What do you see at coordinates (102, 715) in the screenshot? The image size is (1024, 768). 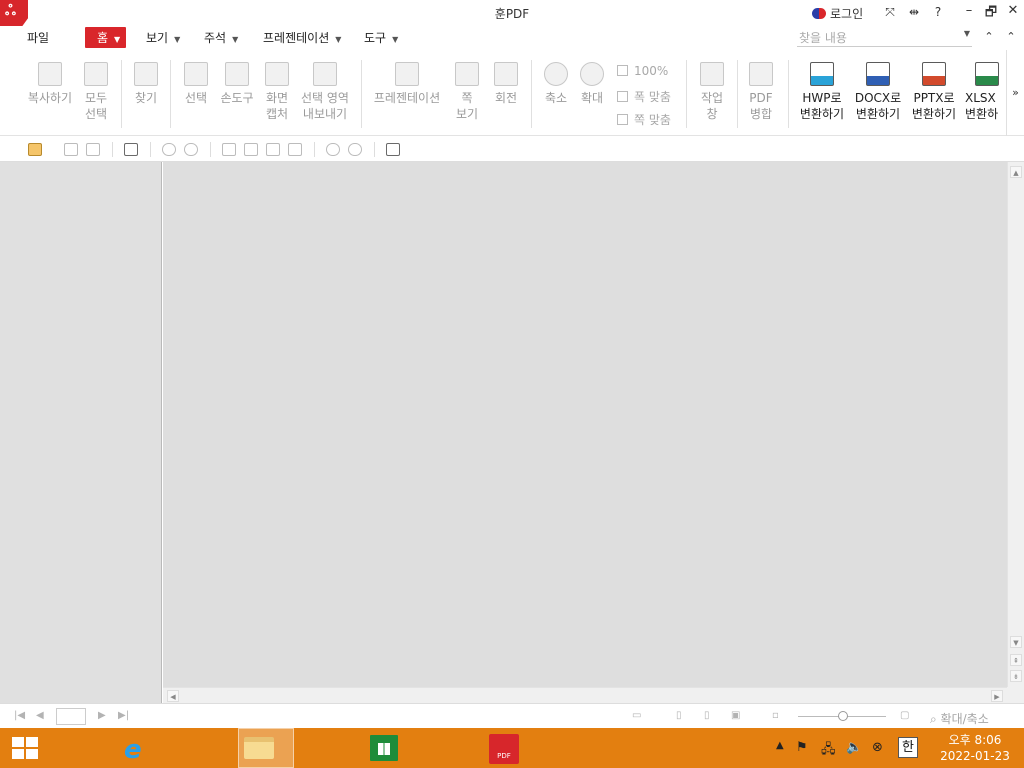 I see `next-page-small-icon: ▶` at bounding box center [102, 715].